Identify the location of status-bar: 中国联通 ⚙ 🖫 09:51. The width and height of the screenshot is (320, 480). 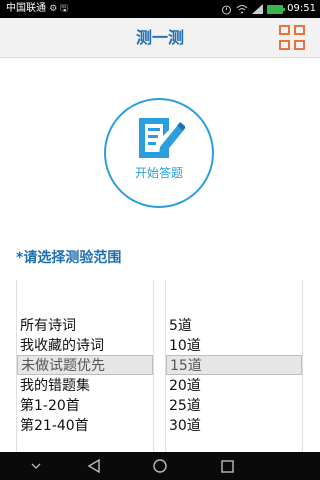
(160, 9).